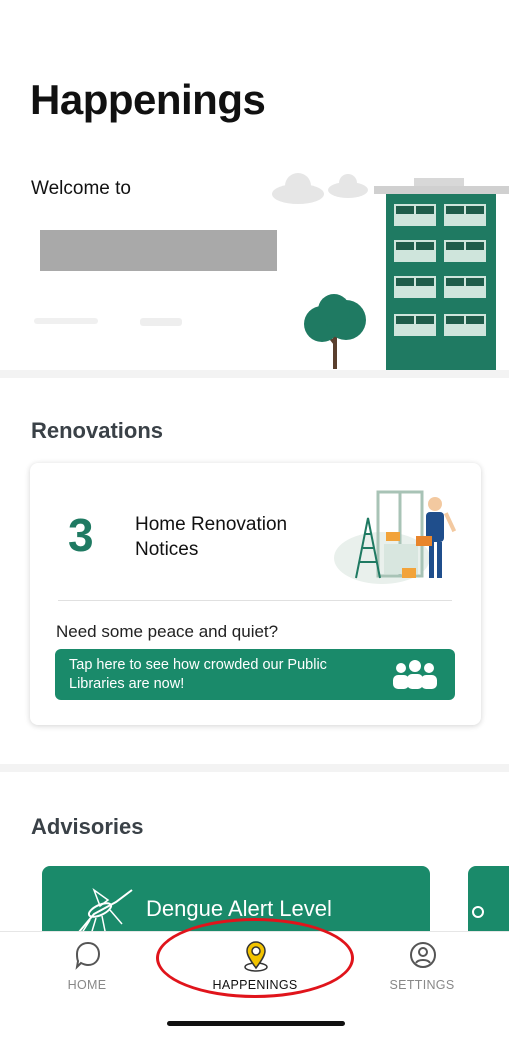  I want to click on redacted-town-name, so click(158, 250).